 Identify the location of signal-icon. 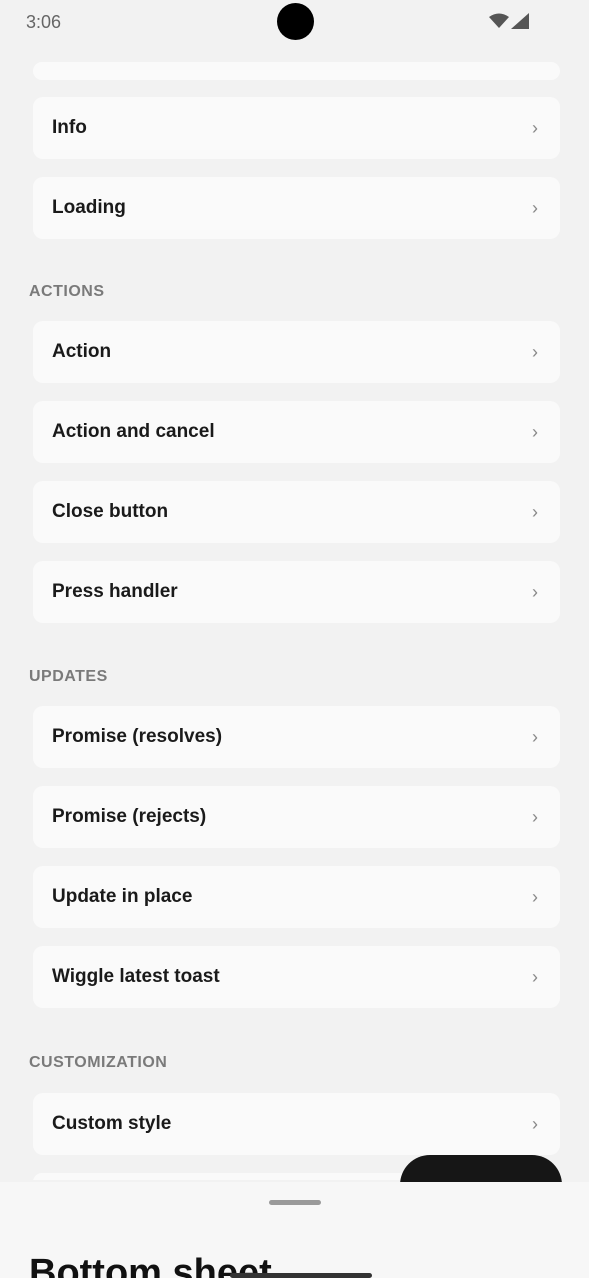
(520, 21).